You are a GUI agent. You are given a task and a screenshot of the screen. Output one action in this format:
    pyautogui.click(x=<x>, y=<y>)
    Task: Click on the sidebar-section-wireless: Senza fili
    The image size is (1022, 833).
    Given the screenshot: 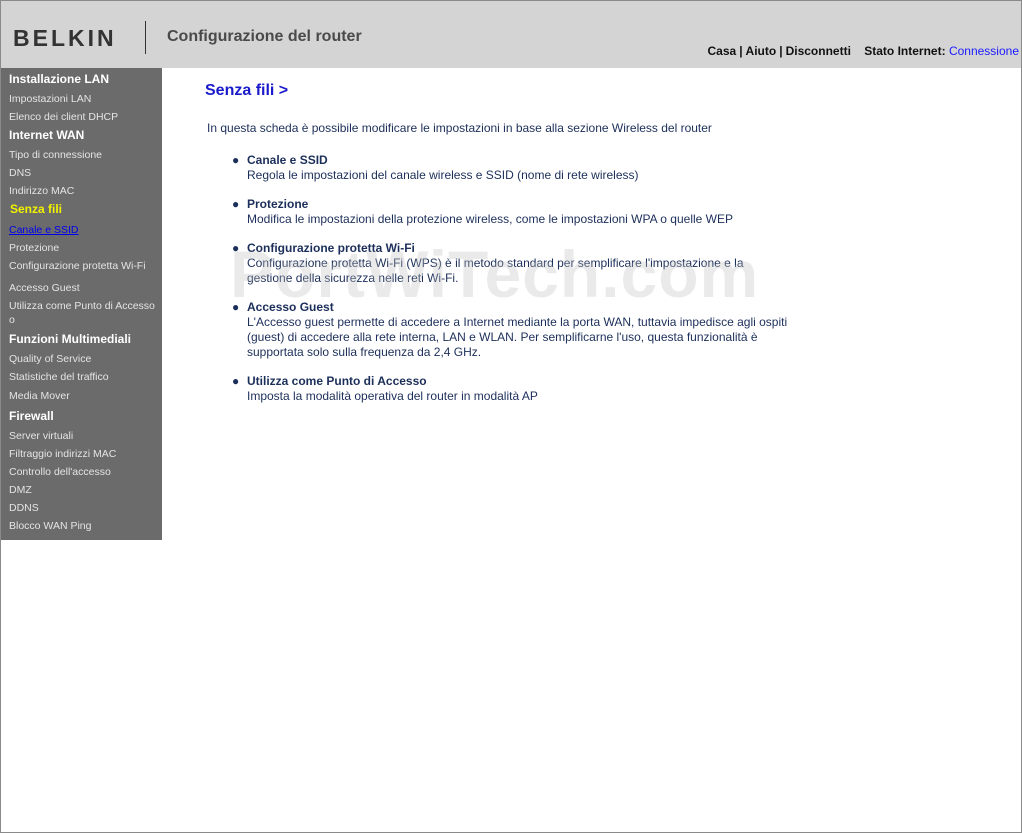 What is the action you would take?
    pyautogui.click(x=36, y=209)
    